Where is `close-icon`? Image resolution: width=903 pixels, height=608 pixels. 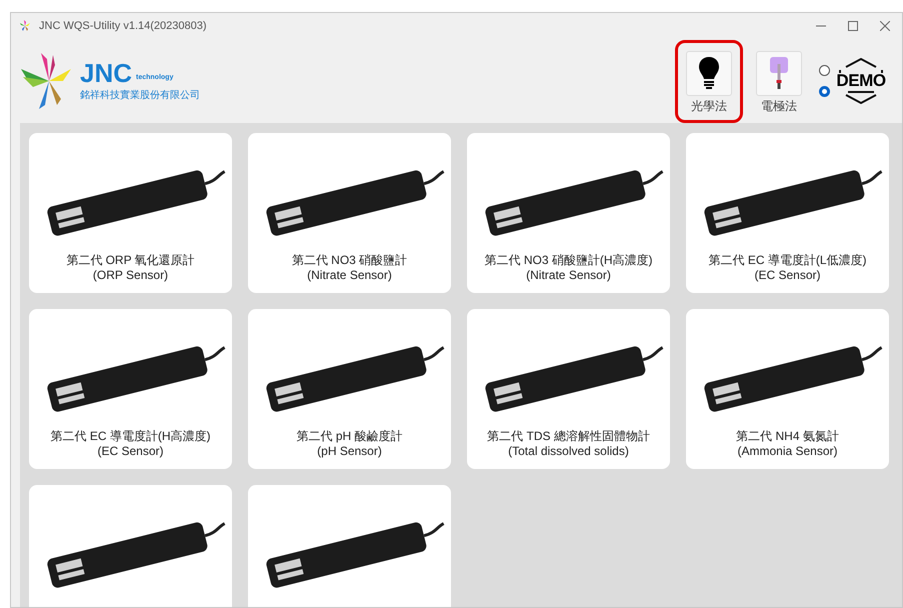
close-icon is located at coordinates (885, 26).